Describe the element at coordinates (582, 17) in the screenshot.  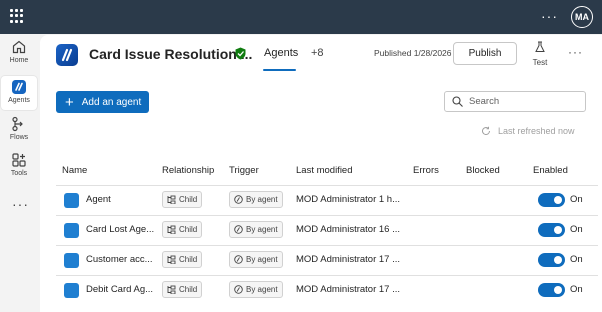
I see `avatar: MA` at that location.